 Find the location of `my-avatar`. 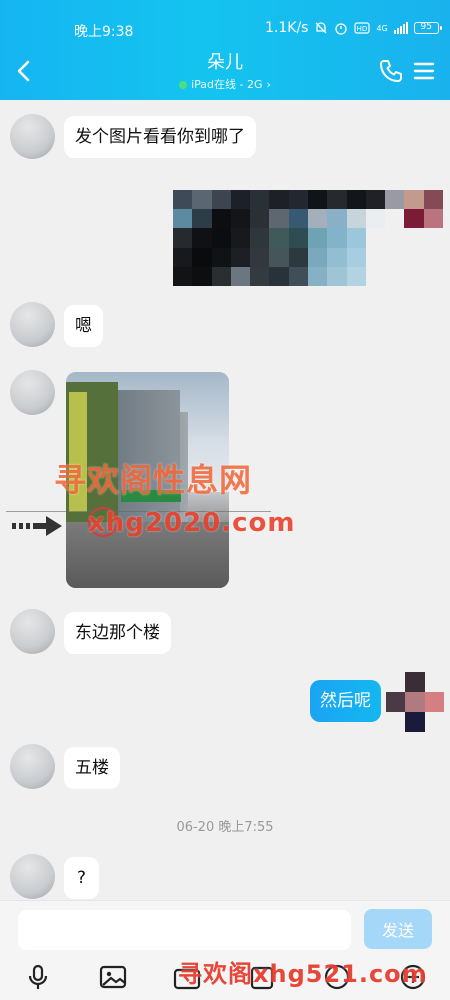

my-avatar is located at coordinates (415, 702).